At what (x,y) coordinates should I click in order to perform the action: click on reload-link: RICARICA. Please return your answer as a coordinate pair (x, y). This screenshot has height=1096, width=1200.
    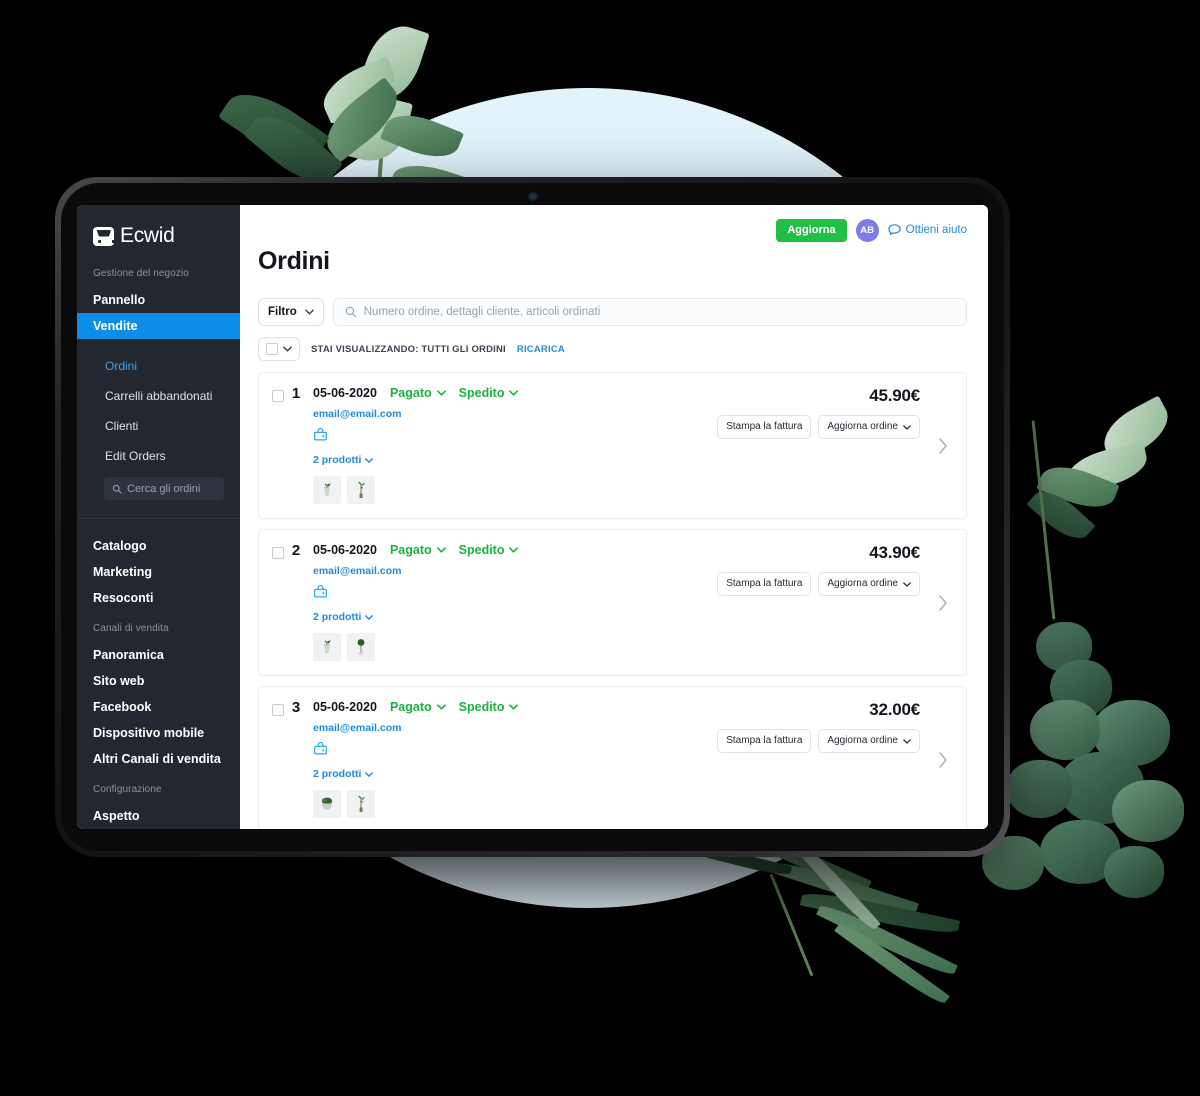
    Looking at the image, I should click on (541, 349).